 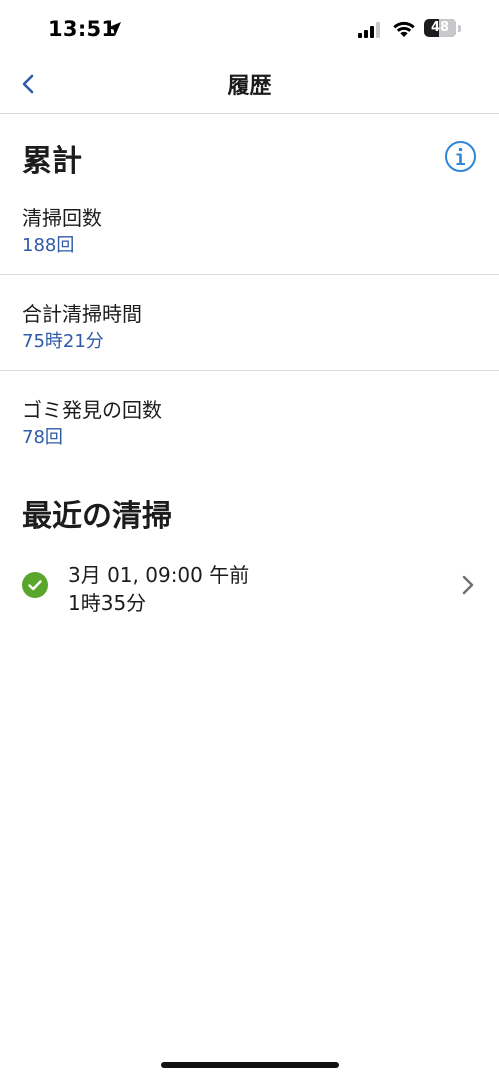 What do you see at coordinates (249, 331) in the screenshot?
I see `stat-row-total-time: 合計清掃時間 75時21分` at bounding box center [249, 331].